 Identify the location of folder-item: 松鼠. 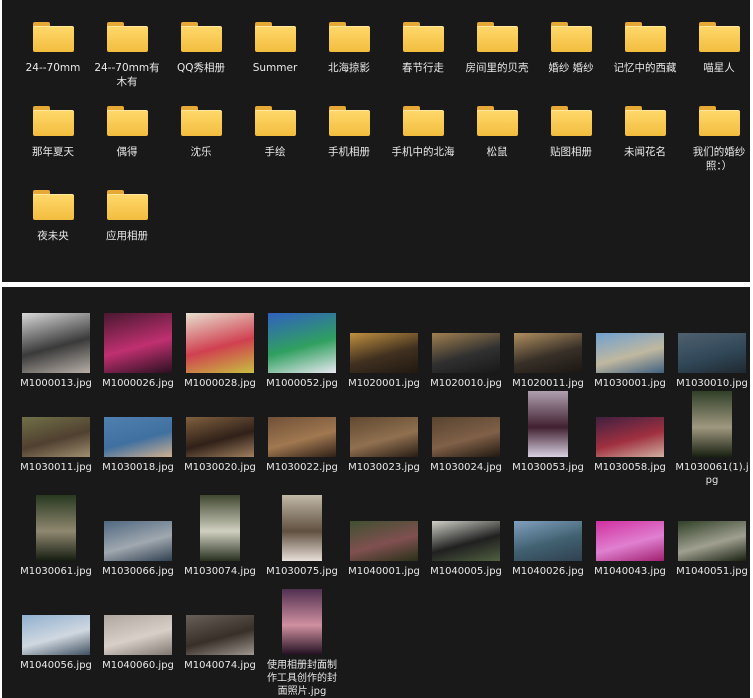
(497, 132).